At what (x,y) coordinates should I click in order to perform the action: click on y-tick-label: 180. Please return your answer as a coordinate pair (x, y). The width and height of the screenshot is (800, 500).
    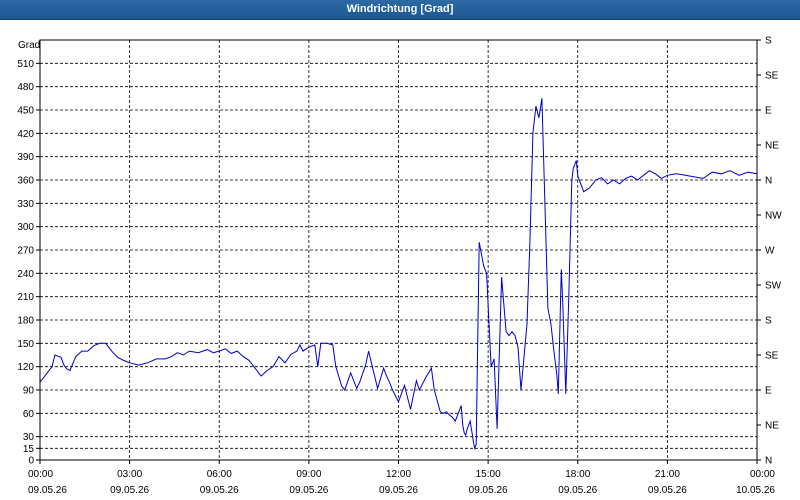
    Looking at the image, I should click on (25, 321).